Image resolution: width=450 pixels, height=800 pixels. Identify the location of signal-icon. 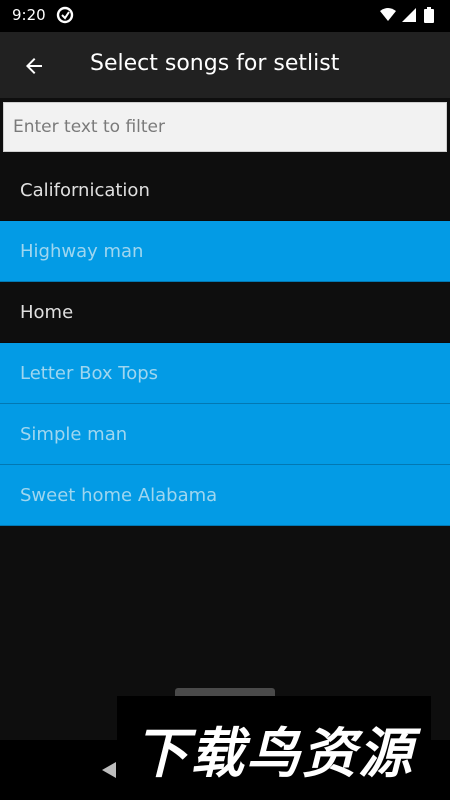
(409, 15).